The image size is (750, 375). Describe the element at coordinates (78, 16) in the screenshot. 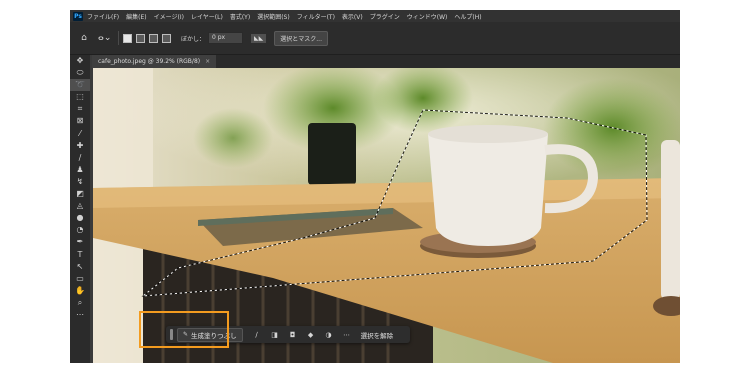

I see `photoshop-logo: Ps` at that location.